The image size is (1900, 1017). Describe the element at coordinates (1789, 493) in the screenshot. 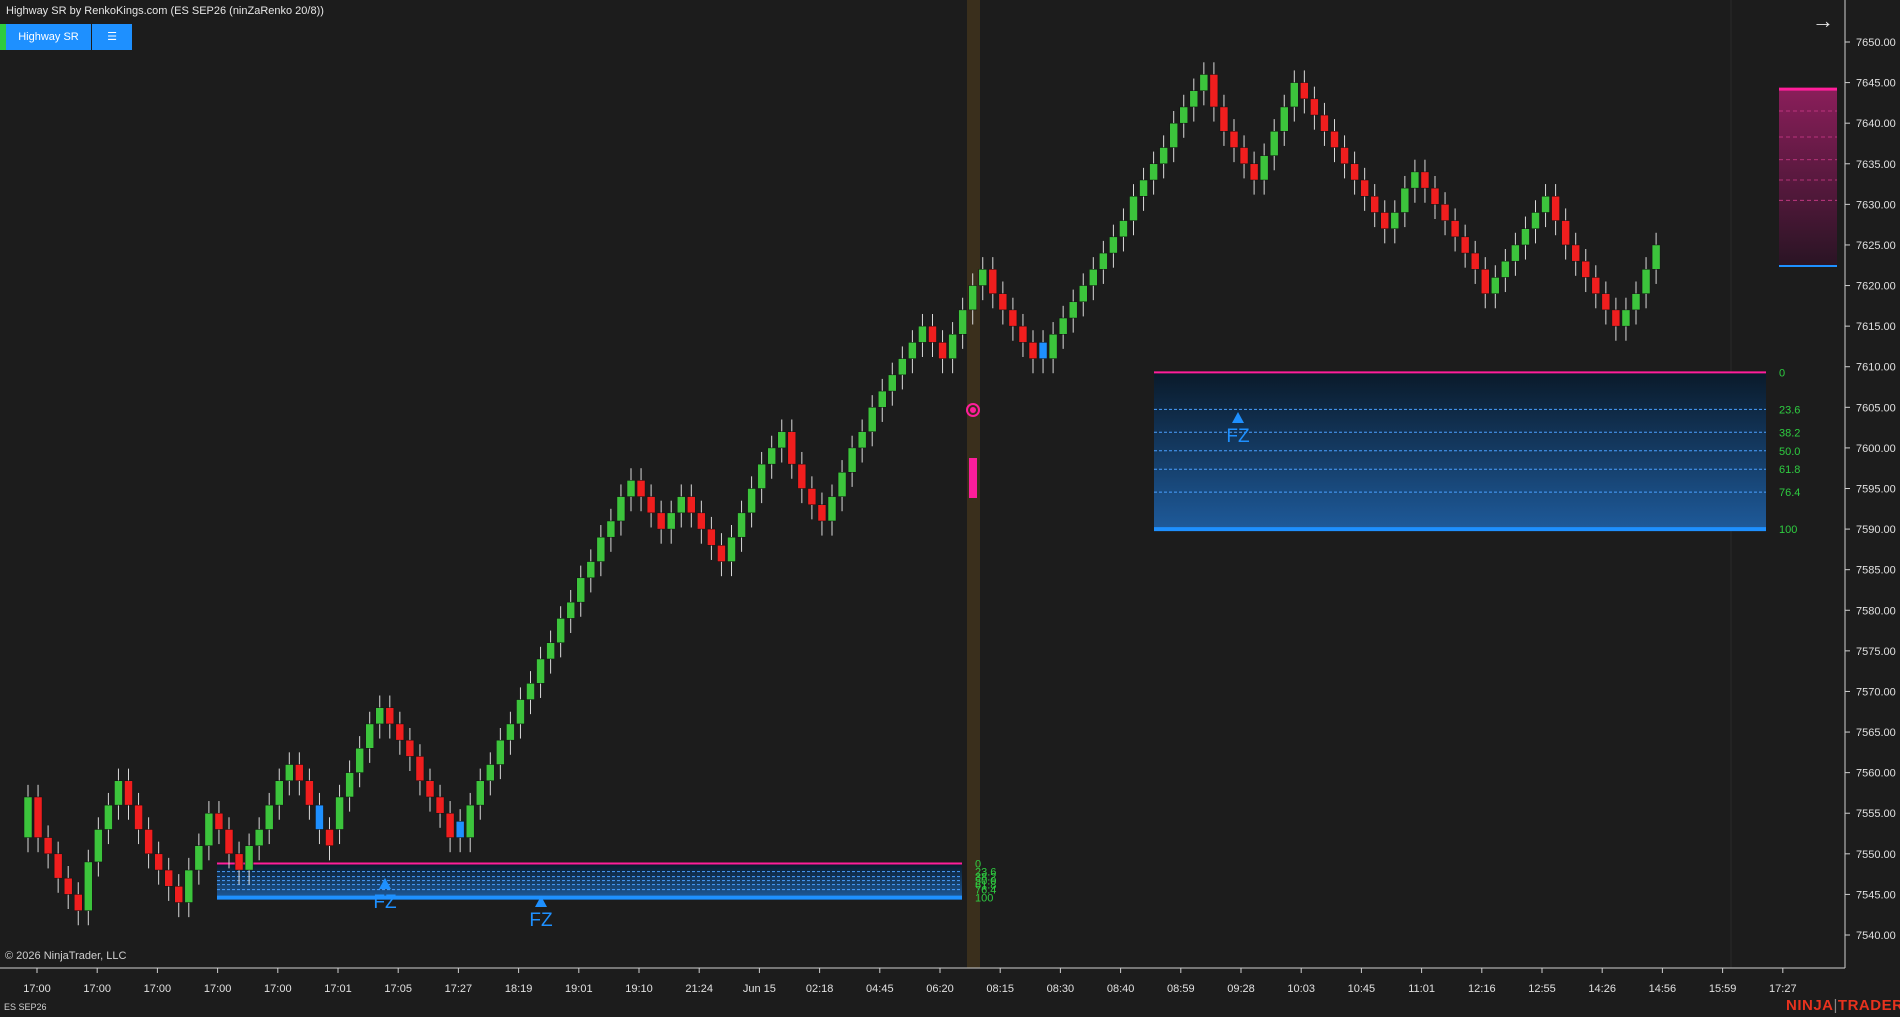

I see `fib-level-label: 76.4` at that location.